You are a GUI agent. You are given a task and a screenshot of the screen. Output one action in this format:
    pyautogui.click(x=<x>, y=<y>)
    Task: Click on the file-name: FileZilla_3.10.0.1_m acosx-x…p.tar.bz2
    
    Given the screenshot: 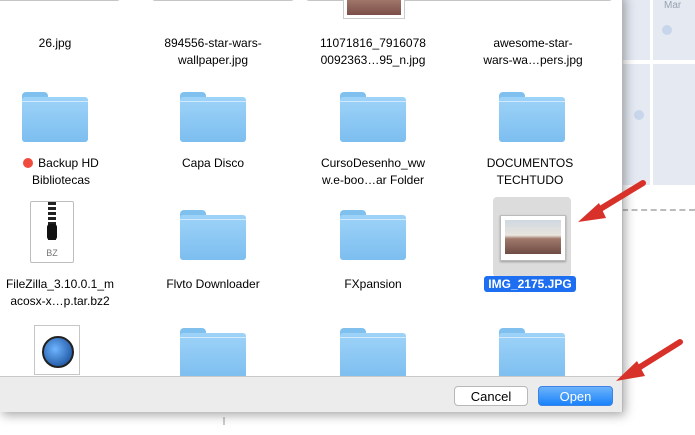 What is the action you would take?
    pyautogui.click(x=60, y=292)
    